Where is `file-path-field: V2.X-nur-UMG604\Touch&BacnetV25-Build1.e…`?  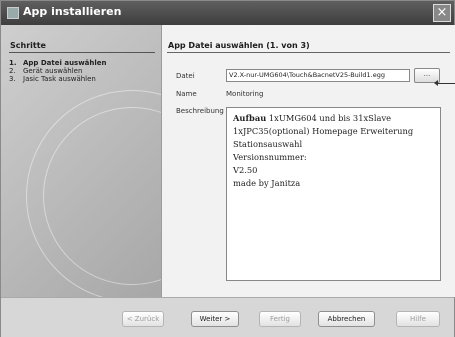
file-path-field: V2.X-nur-UMG604\Touch&BacnetV25-Build1.e… is located at coordinates (318, 75).